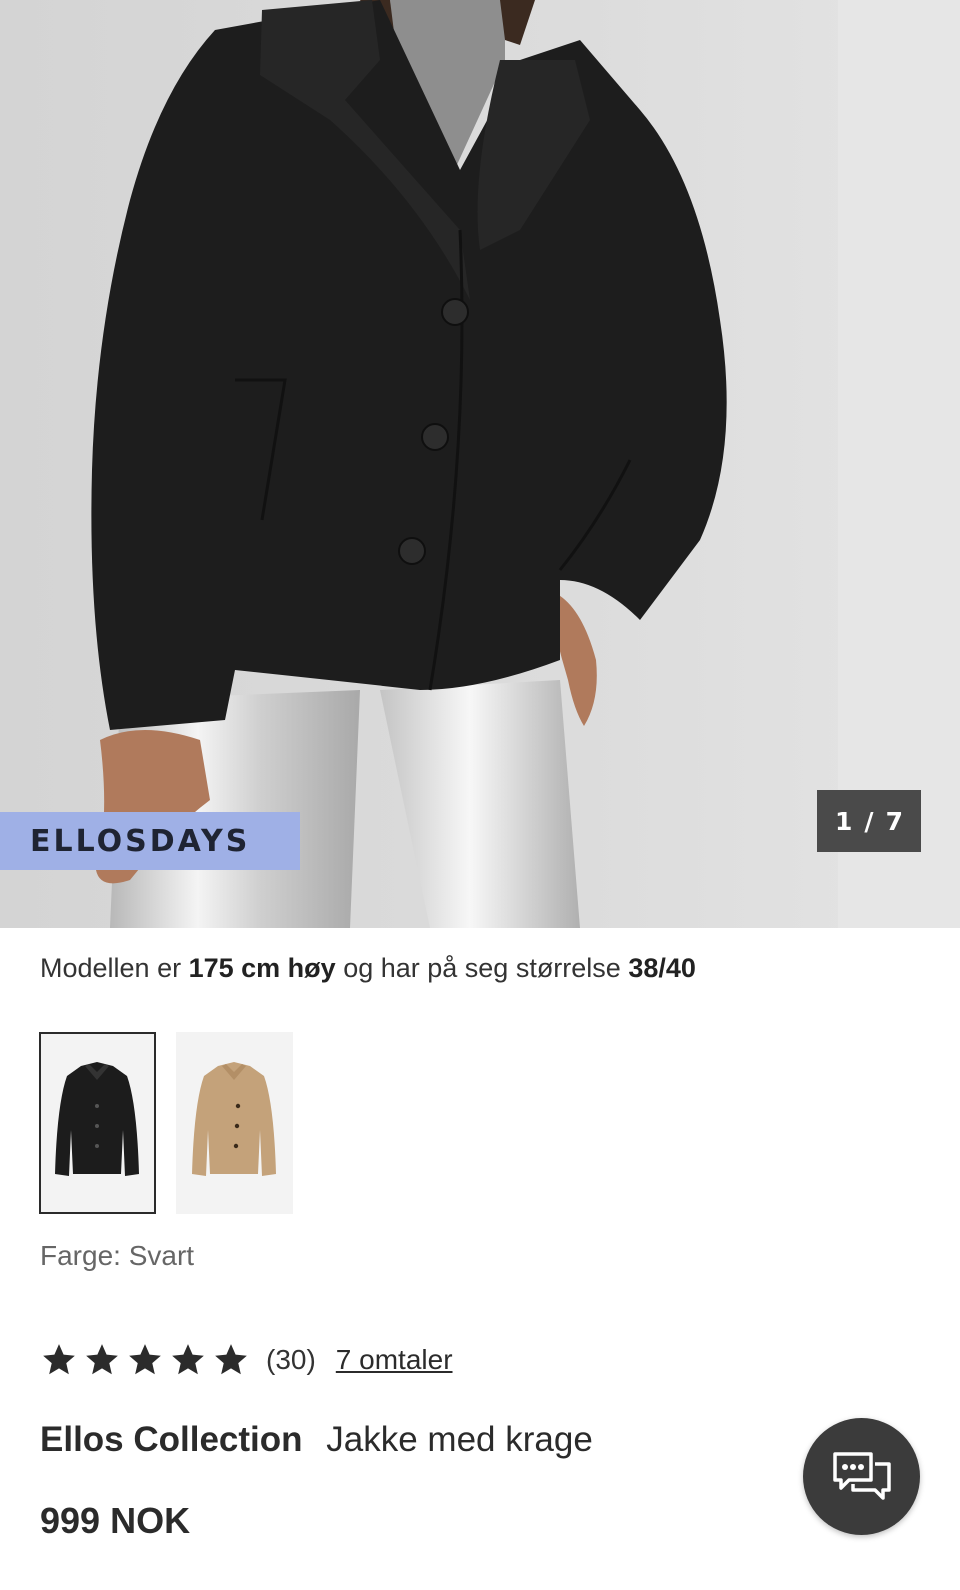 This screenshot has height=1590, width=960. I want to click on star-rating, so click(145, 1360).